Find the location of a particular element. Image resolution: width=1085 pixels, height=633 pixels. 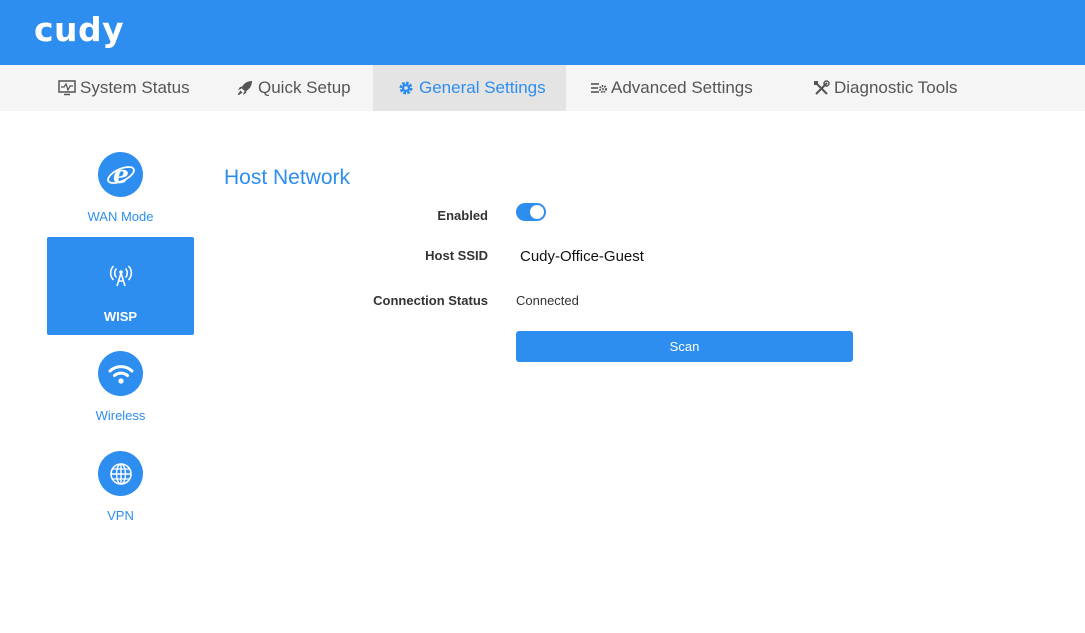

sidebar-item-label: Wireless is located at coordinates (120, 415).